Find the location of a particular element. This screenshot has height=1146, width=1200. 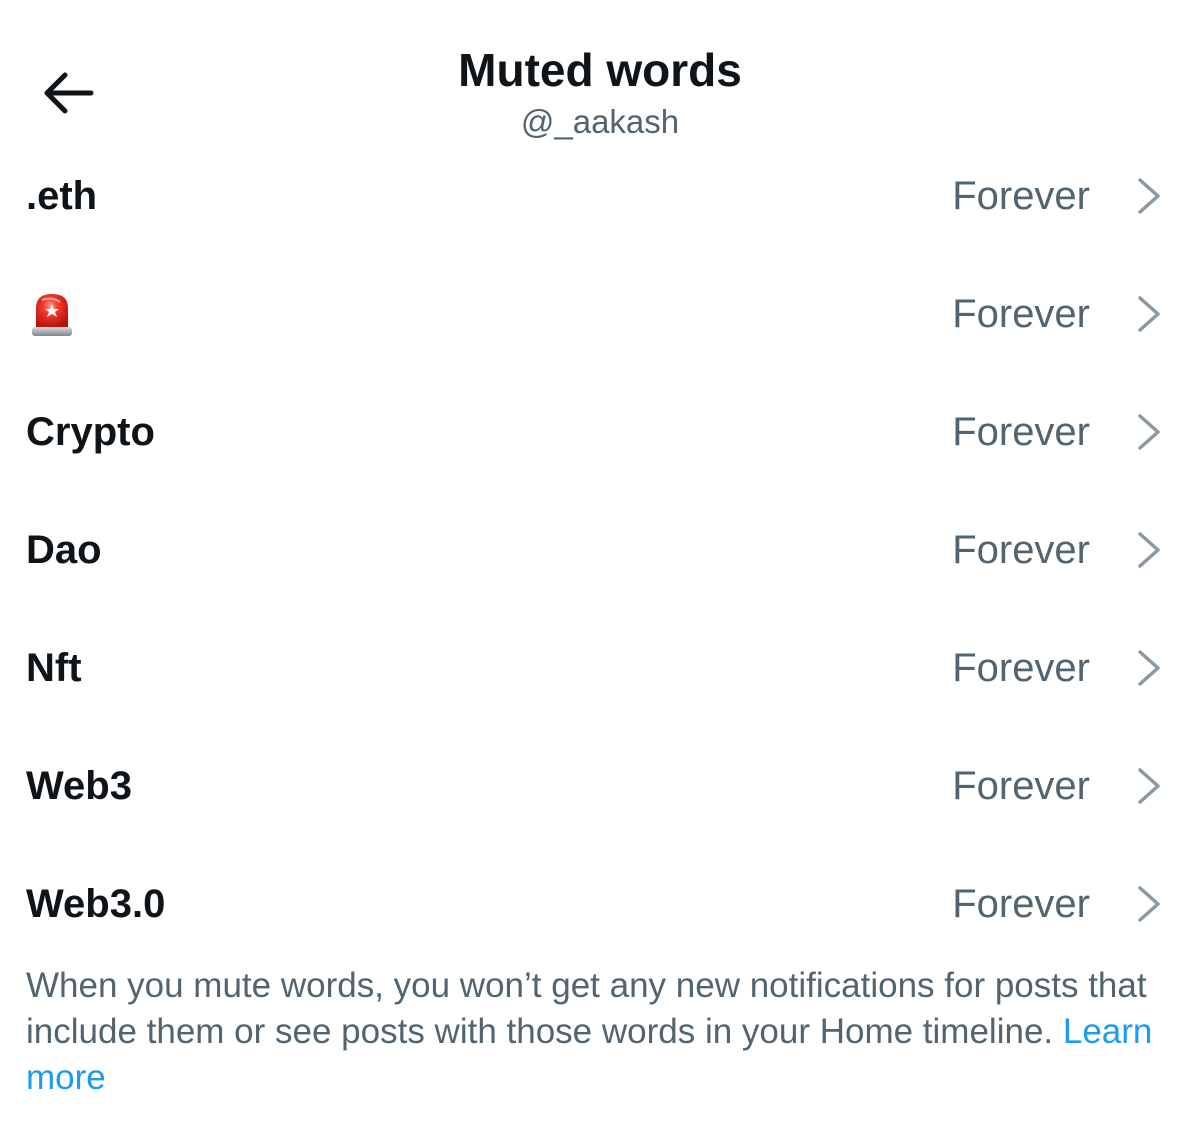

muted-word-label is located at coordinates (52, 314).